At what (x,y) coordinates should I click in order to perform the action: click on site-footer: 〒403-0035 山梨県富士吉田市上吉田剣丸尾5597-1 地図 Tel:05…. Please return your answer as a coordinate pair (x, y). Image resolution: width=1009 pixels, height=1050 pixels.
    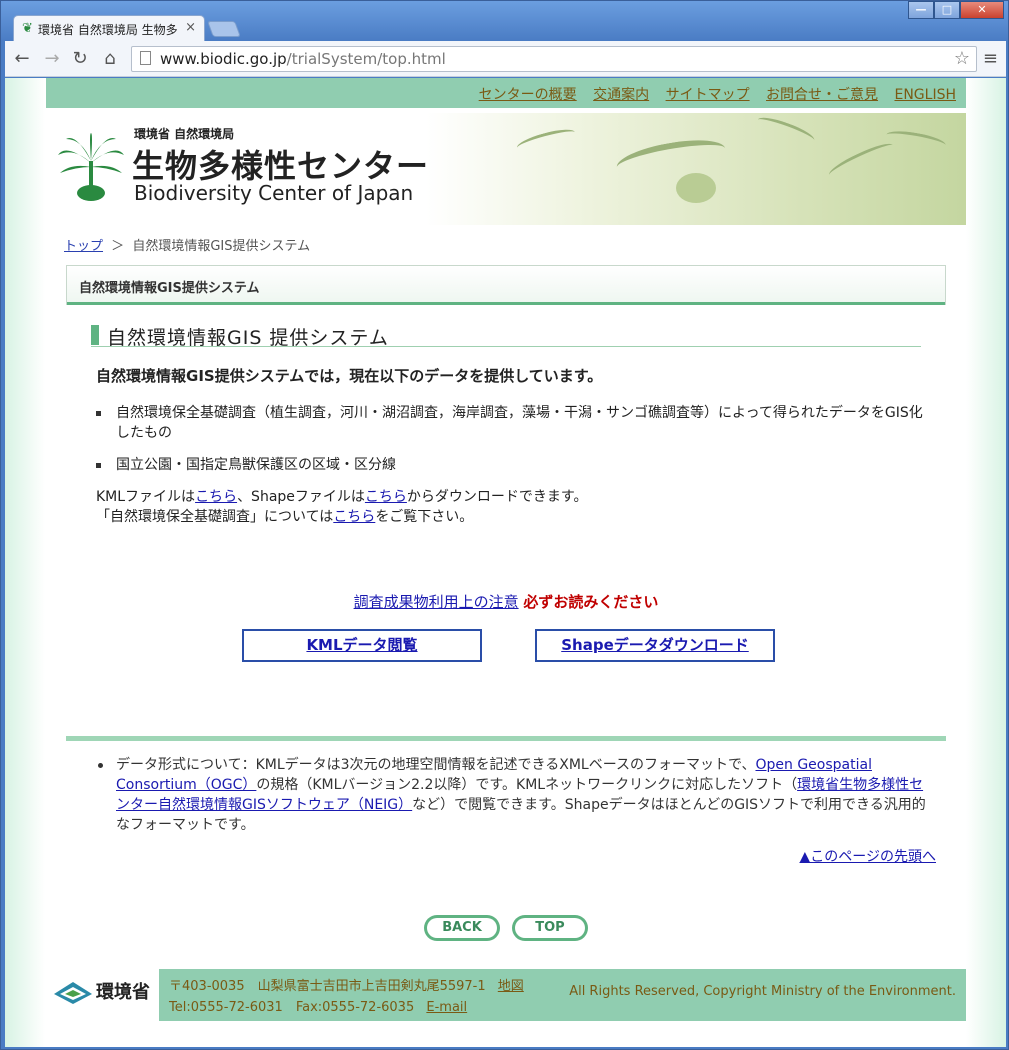
    Looking at the image, I should click on (562, 995).